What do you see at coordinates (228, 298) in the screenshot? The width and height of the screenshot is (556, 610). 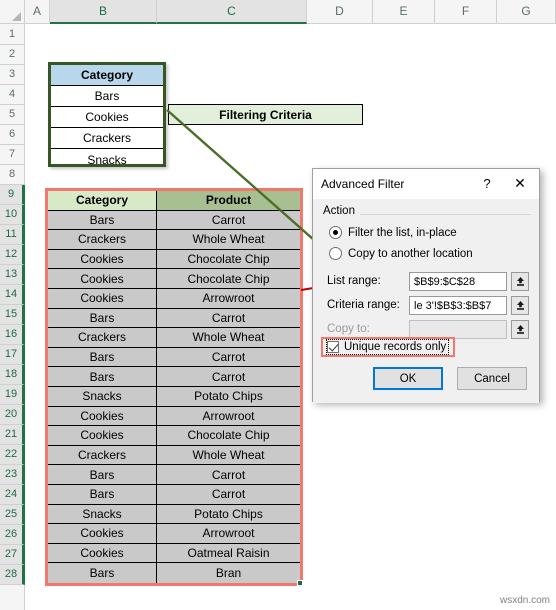 I see `cell-product: Arrowroot` at bounding box center [228, 298].